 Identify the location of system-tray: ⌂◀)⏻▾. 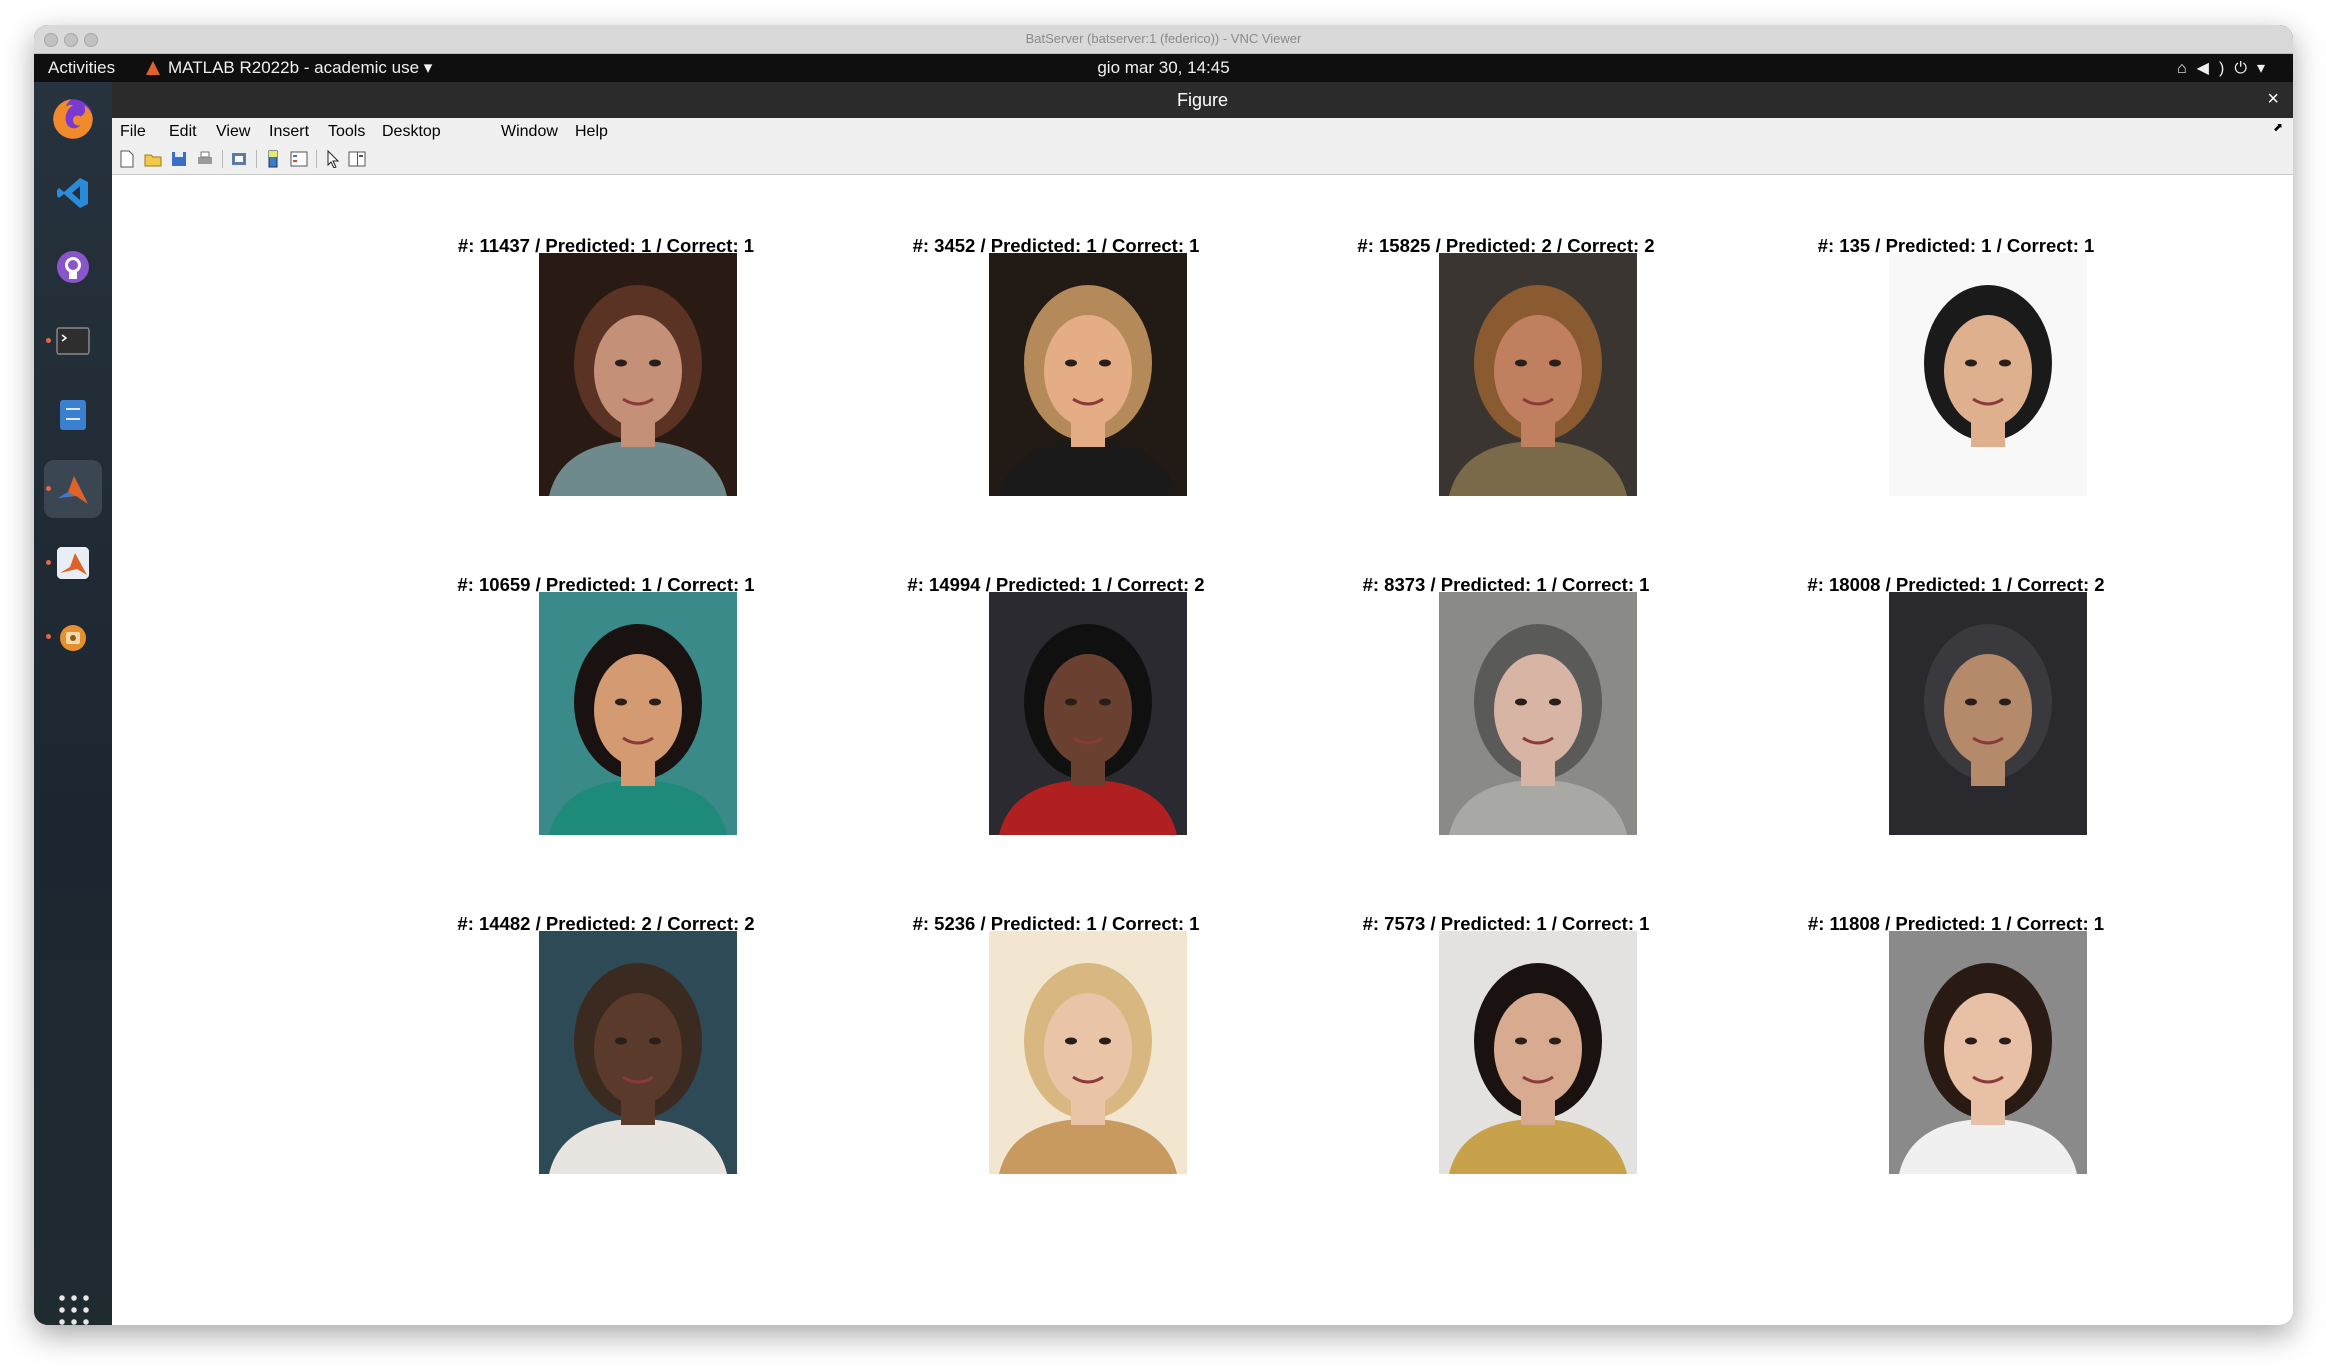
(2226, 68).